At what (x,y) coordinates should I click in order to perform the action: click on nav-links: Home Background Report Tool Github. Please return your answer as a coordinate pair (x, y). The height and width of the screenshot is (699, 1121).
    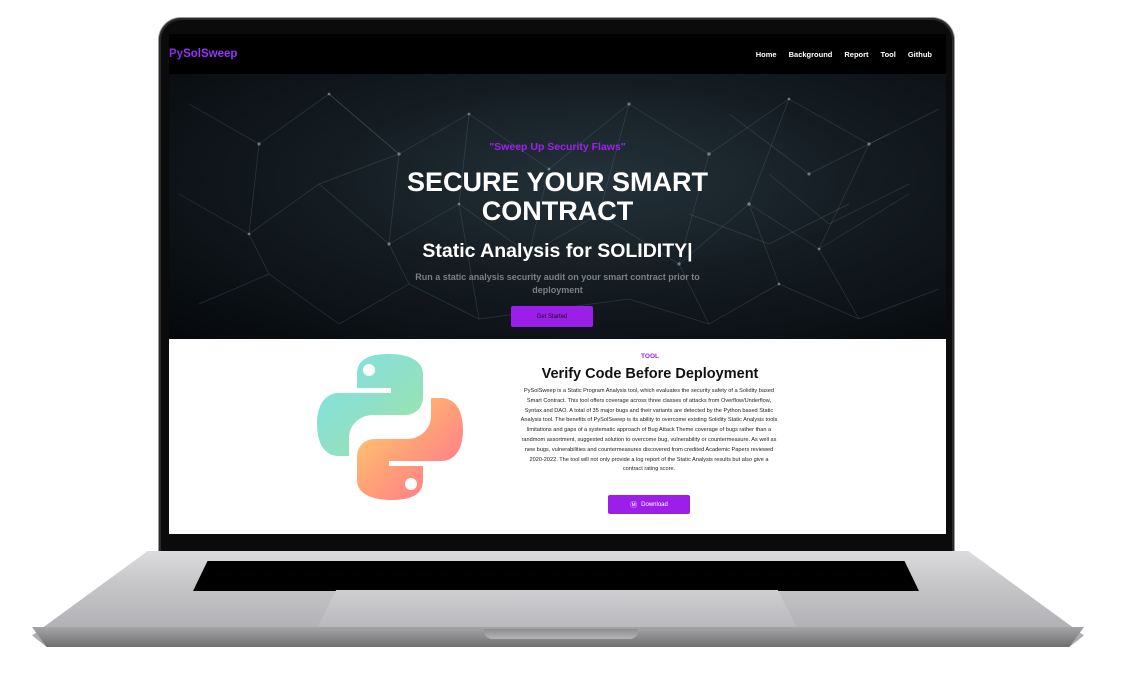
    Looking at the image, I should click on (844, 54).